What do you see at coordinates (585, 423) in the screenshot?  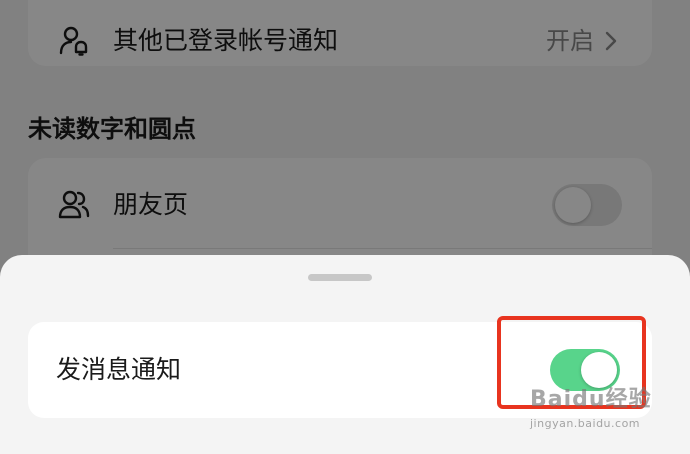 I see `watermark-url: jingyan.baidu.com` at bounding box center [585, 423].